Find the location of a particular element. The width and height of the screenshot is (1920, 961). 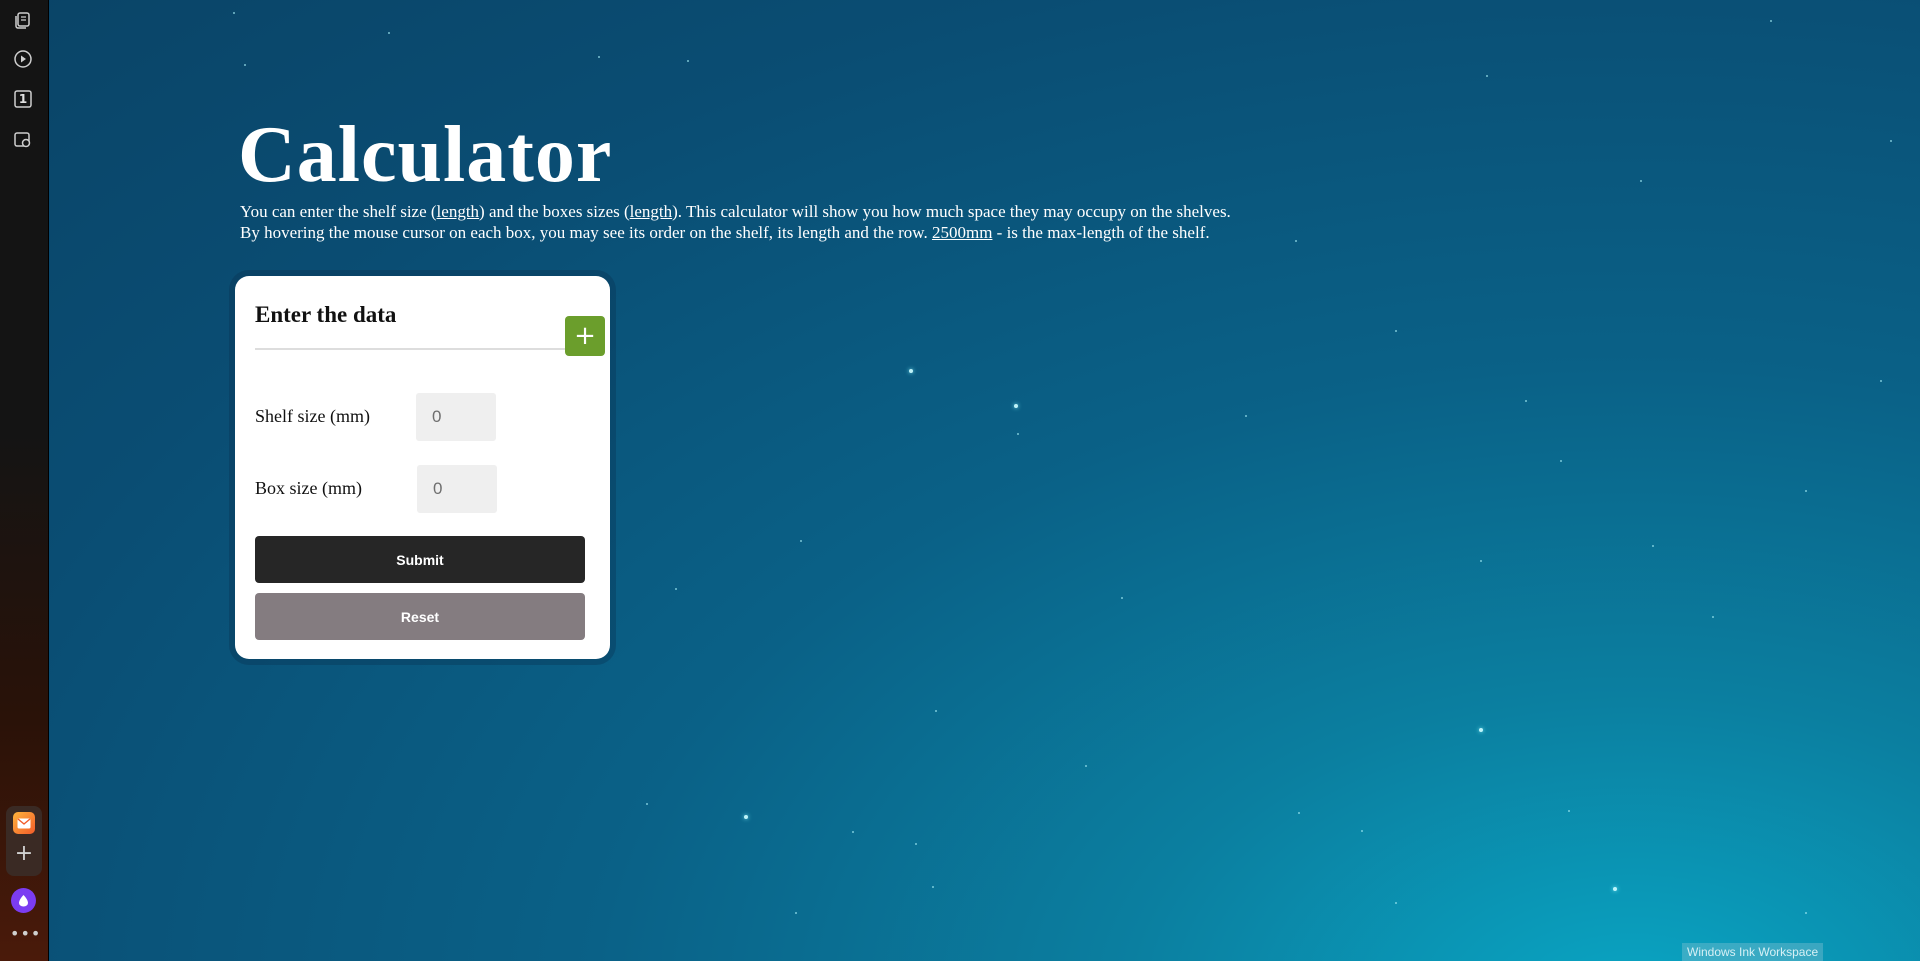

page-title: Calculator is located at coordinates (425, 155).